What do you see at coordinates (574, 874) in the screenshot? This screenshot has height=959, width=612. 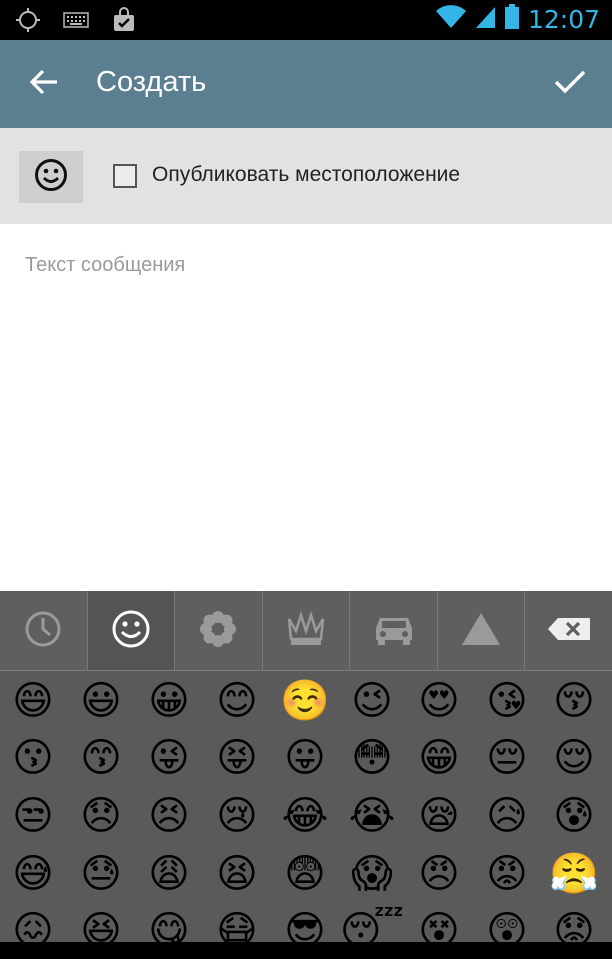 I see `emoji-key: 😤` at bounding box center [574, 874].